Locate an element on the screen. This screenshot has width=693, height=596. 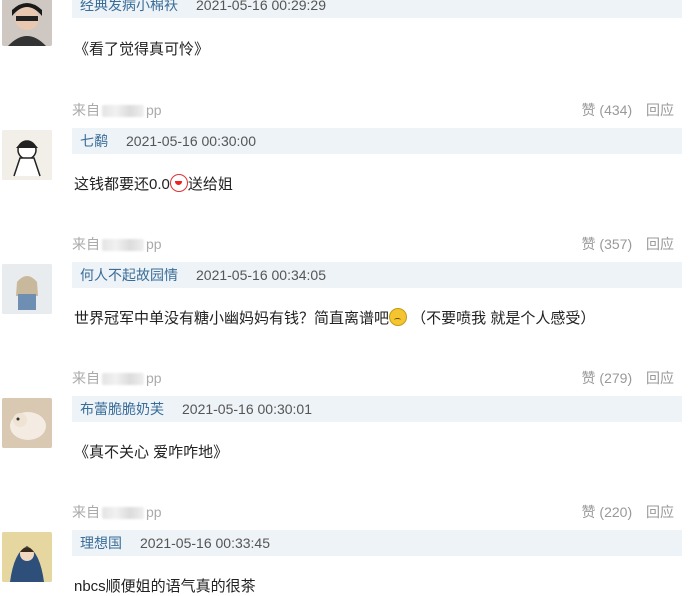
username-link: 七鹬 is located at coordinates (94, 141).